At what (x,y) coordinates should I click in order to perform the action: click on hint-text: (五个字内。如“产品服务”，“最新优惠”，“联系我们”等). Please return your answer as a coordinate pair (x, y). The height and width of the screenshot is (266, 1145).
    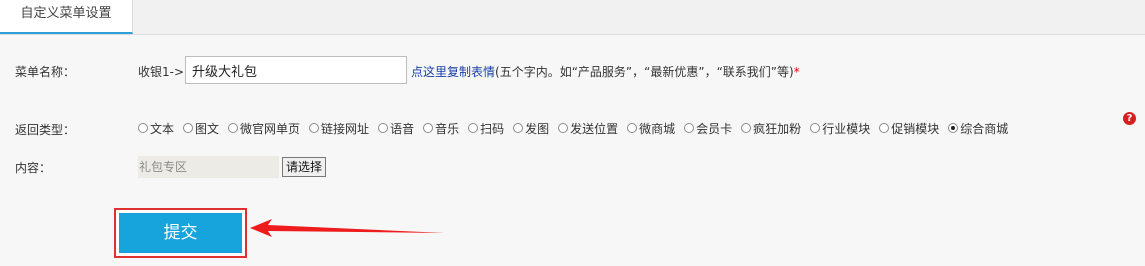
    Looking at the image, I should click on (644, 72).